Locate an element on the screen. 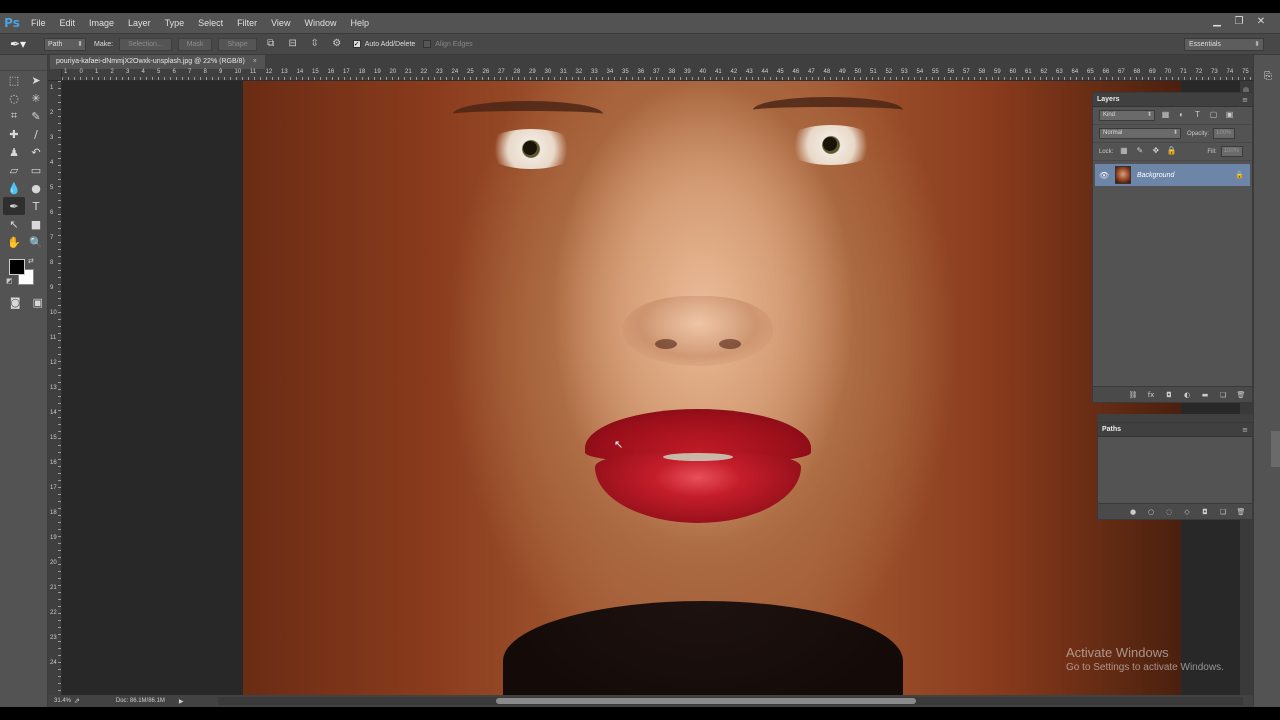 Image resolution: width=1280 pixels, height=720 pixels. restore-icon: ❐ is located at coordinates (1239, 22).